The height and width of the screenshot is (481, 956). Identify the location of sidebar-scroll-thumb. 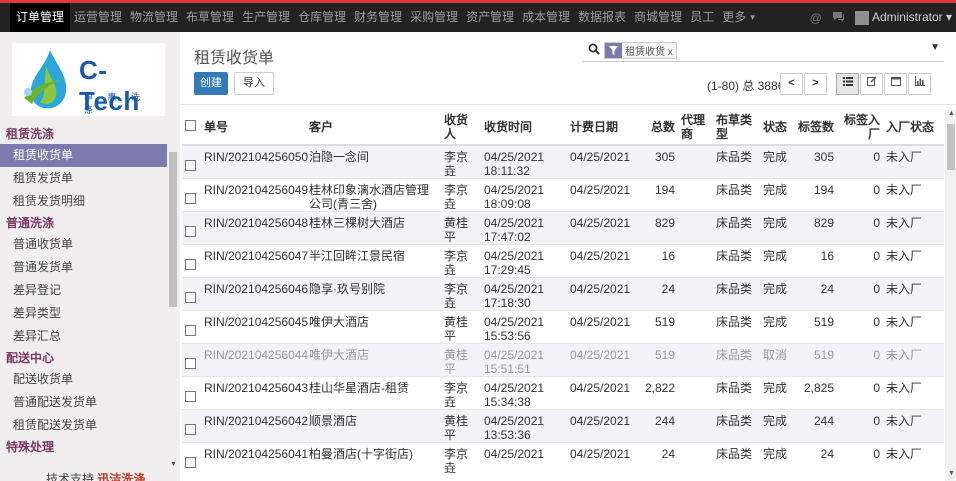
(173, 229).